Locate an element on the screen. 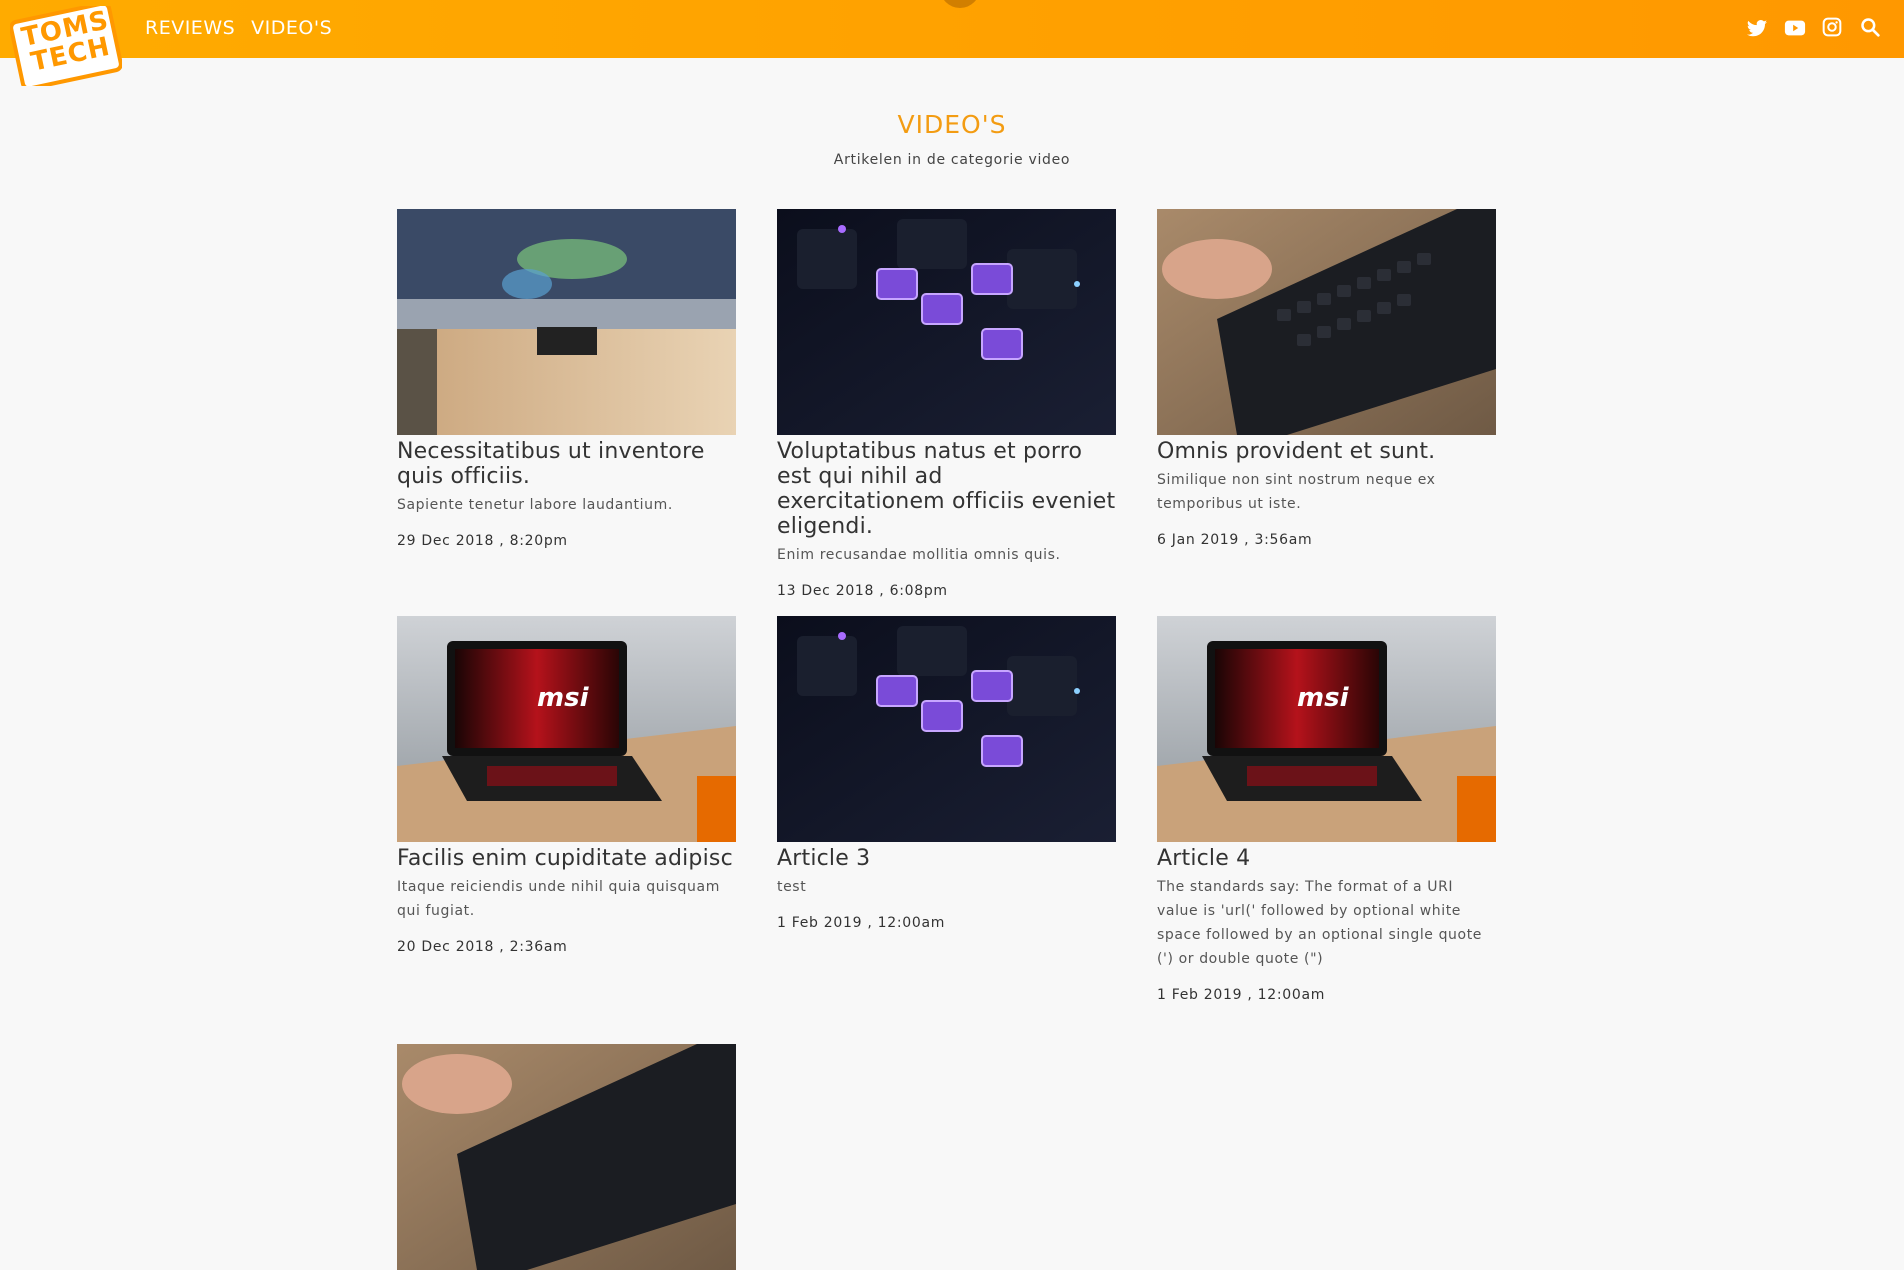  page-title: VIDEO'S is located at coordinates (952, 124).